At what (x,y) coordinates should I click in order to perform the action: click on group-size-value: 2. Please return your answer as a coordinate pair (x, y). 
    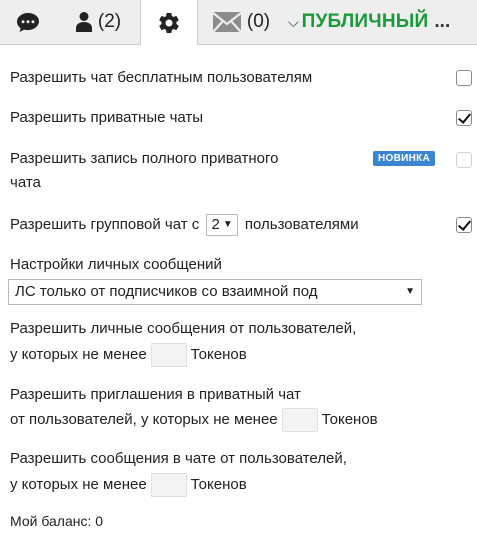
    Looking at the image, I should click on (215, 224).